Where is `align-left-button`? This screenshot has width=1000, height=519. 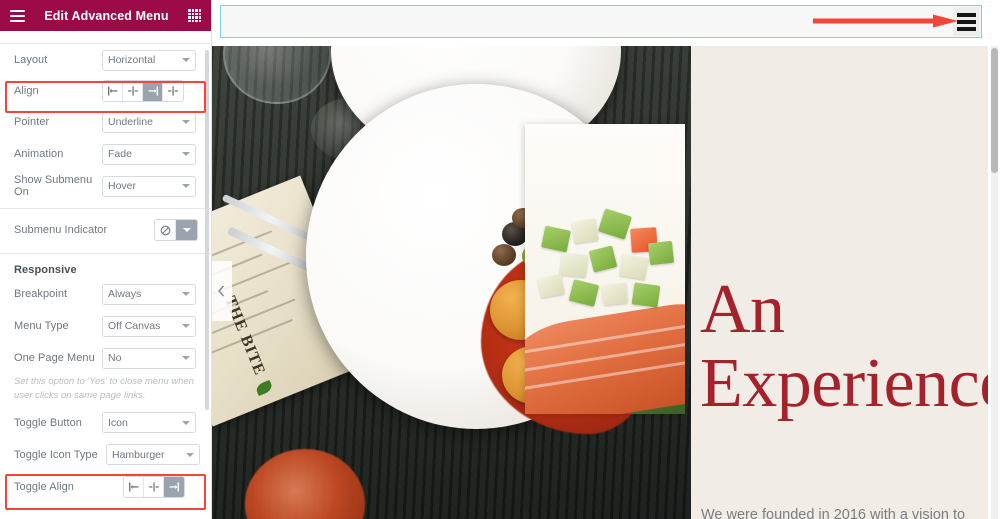
align-left-button is located at coordinates (113, 91).